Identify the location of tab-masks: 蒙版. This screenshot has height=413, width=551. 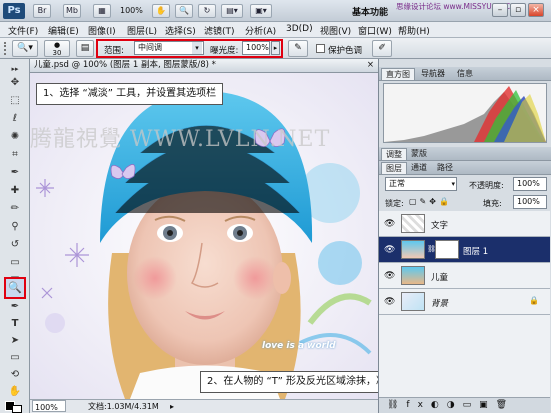
(419, 154).